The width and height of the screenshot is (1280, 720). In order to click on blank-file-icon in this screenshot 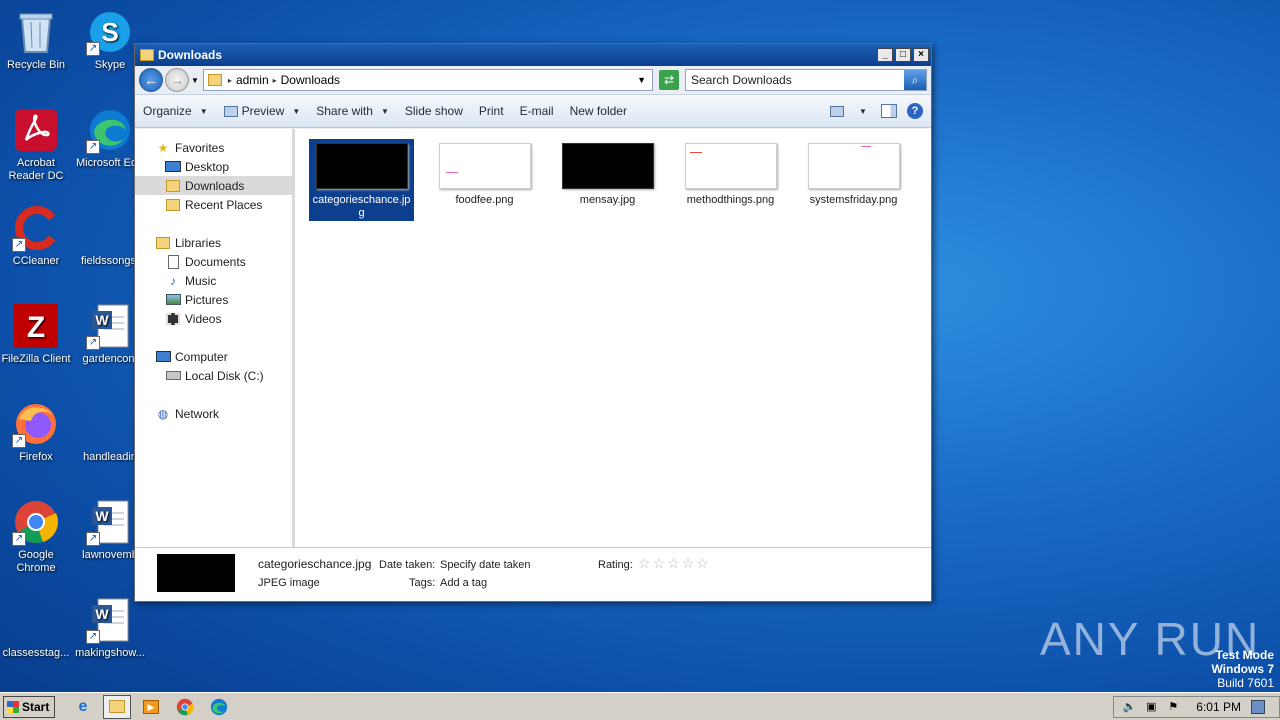, I will do `click(110, 424)`.